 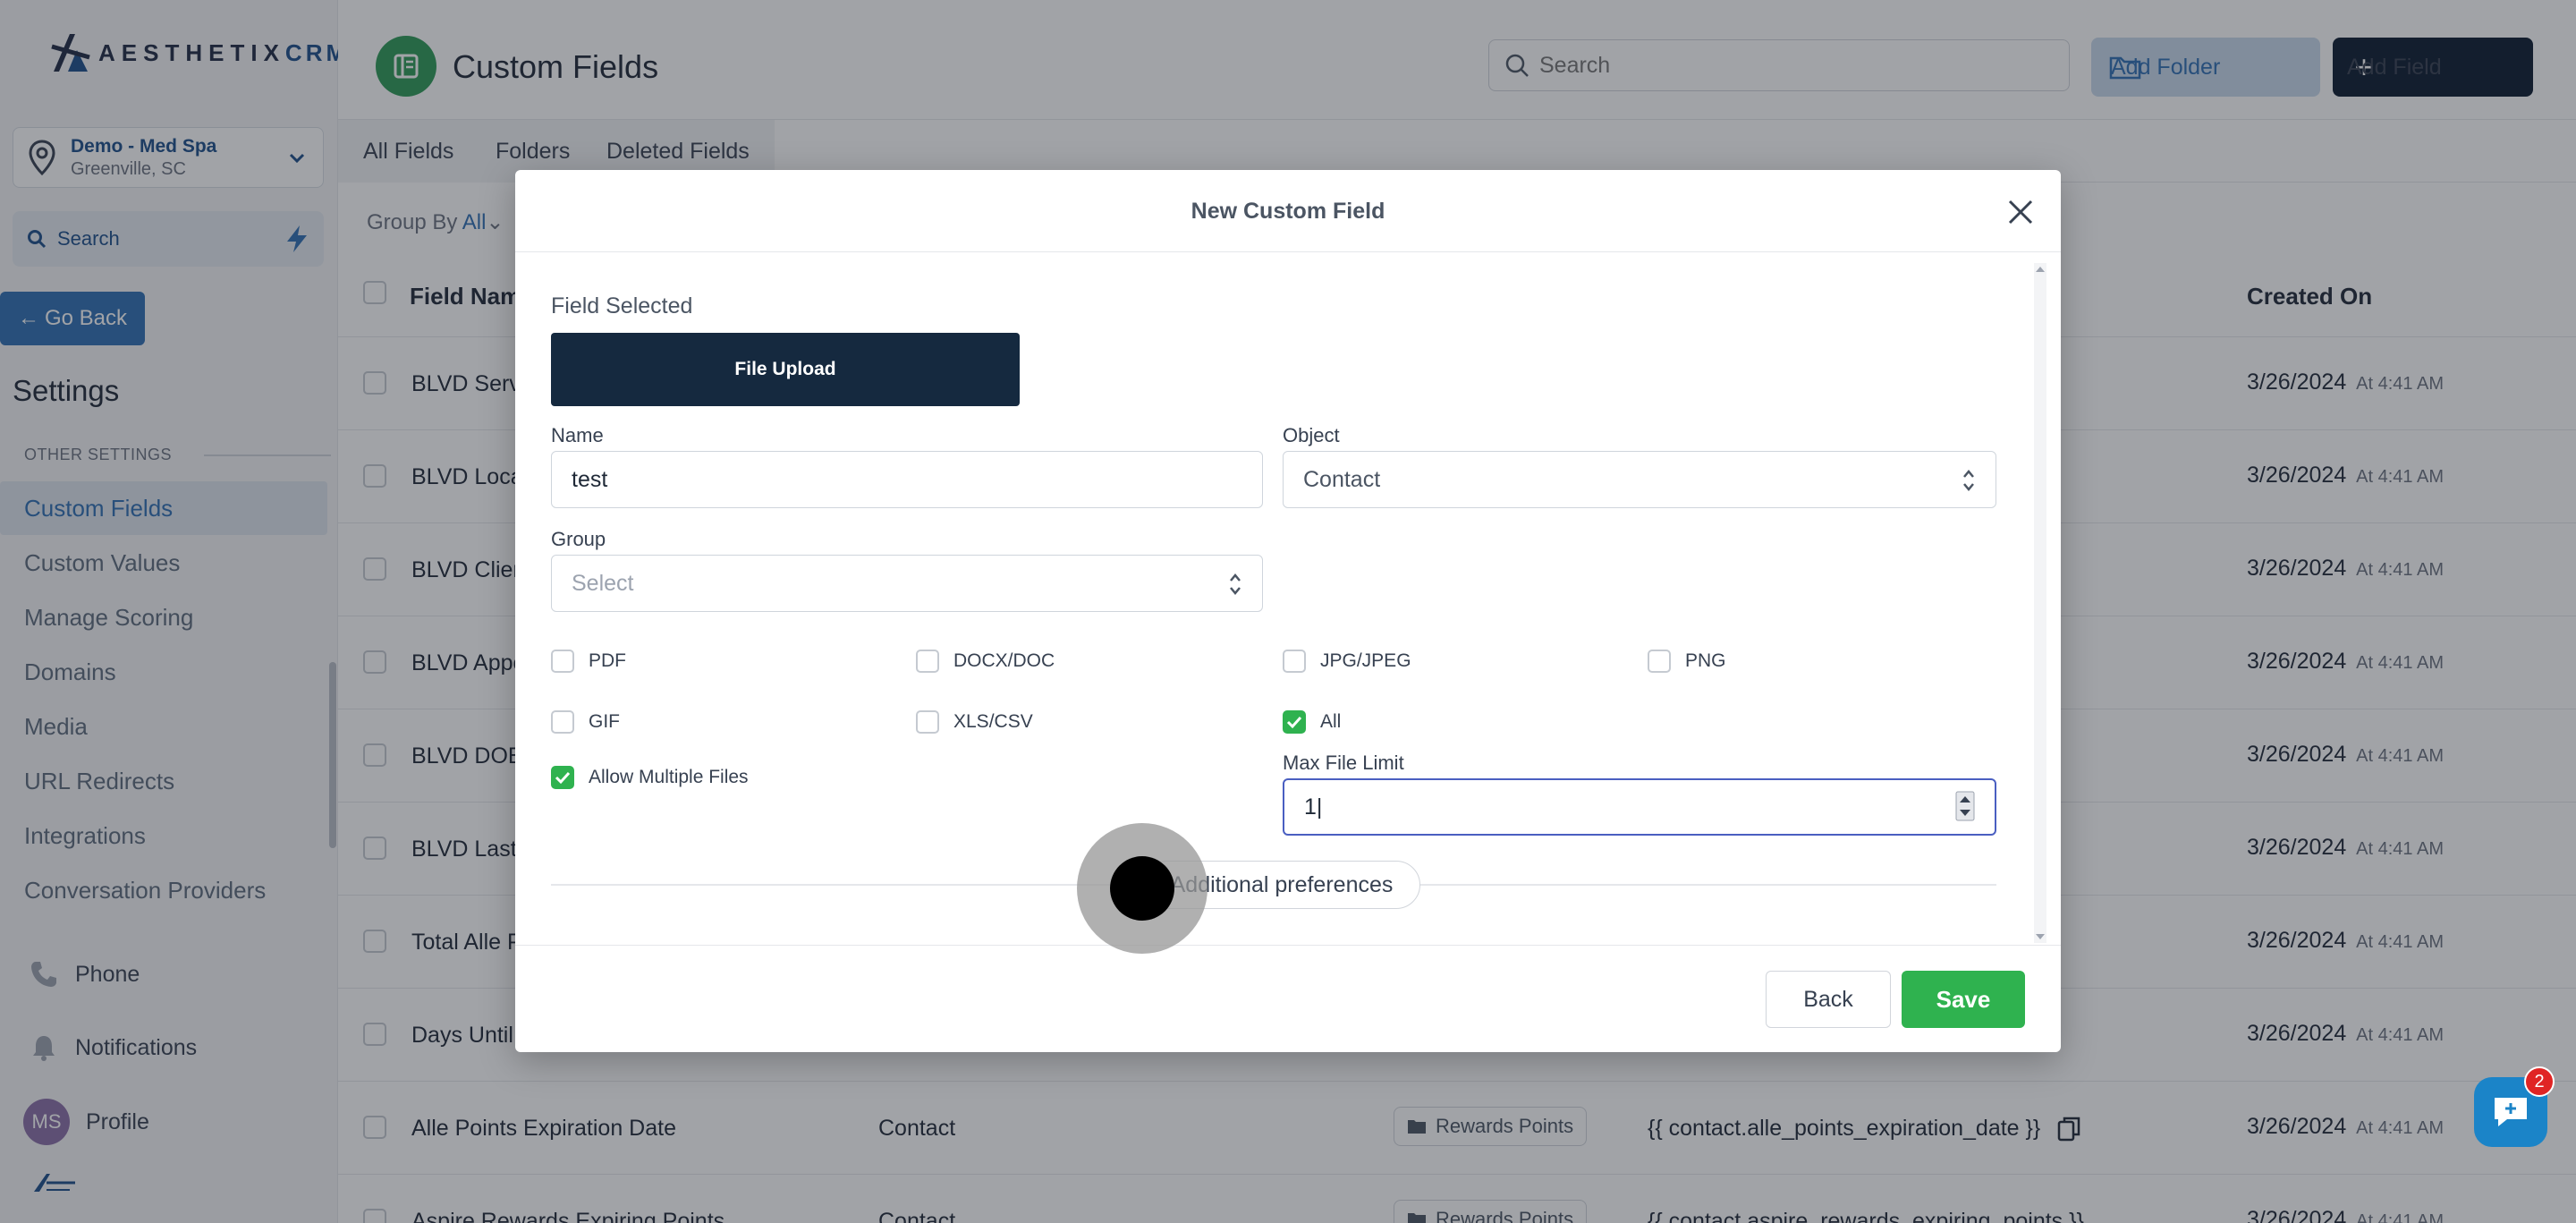 I want to click on number-stepper-icon, so click(x=1965, y=806).